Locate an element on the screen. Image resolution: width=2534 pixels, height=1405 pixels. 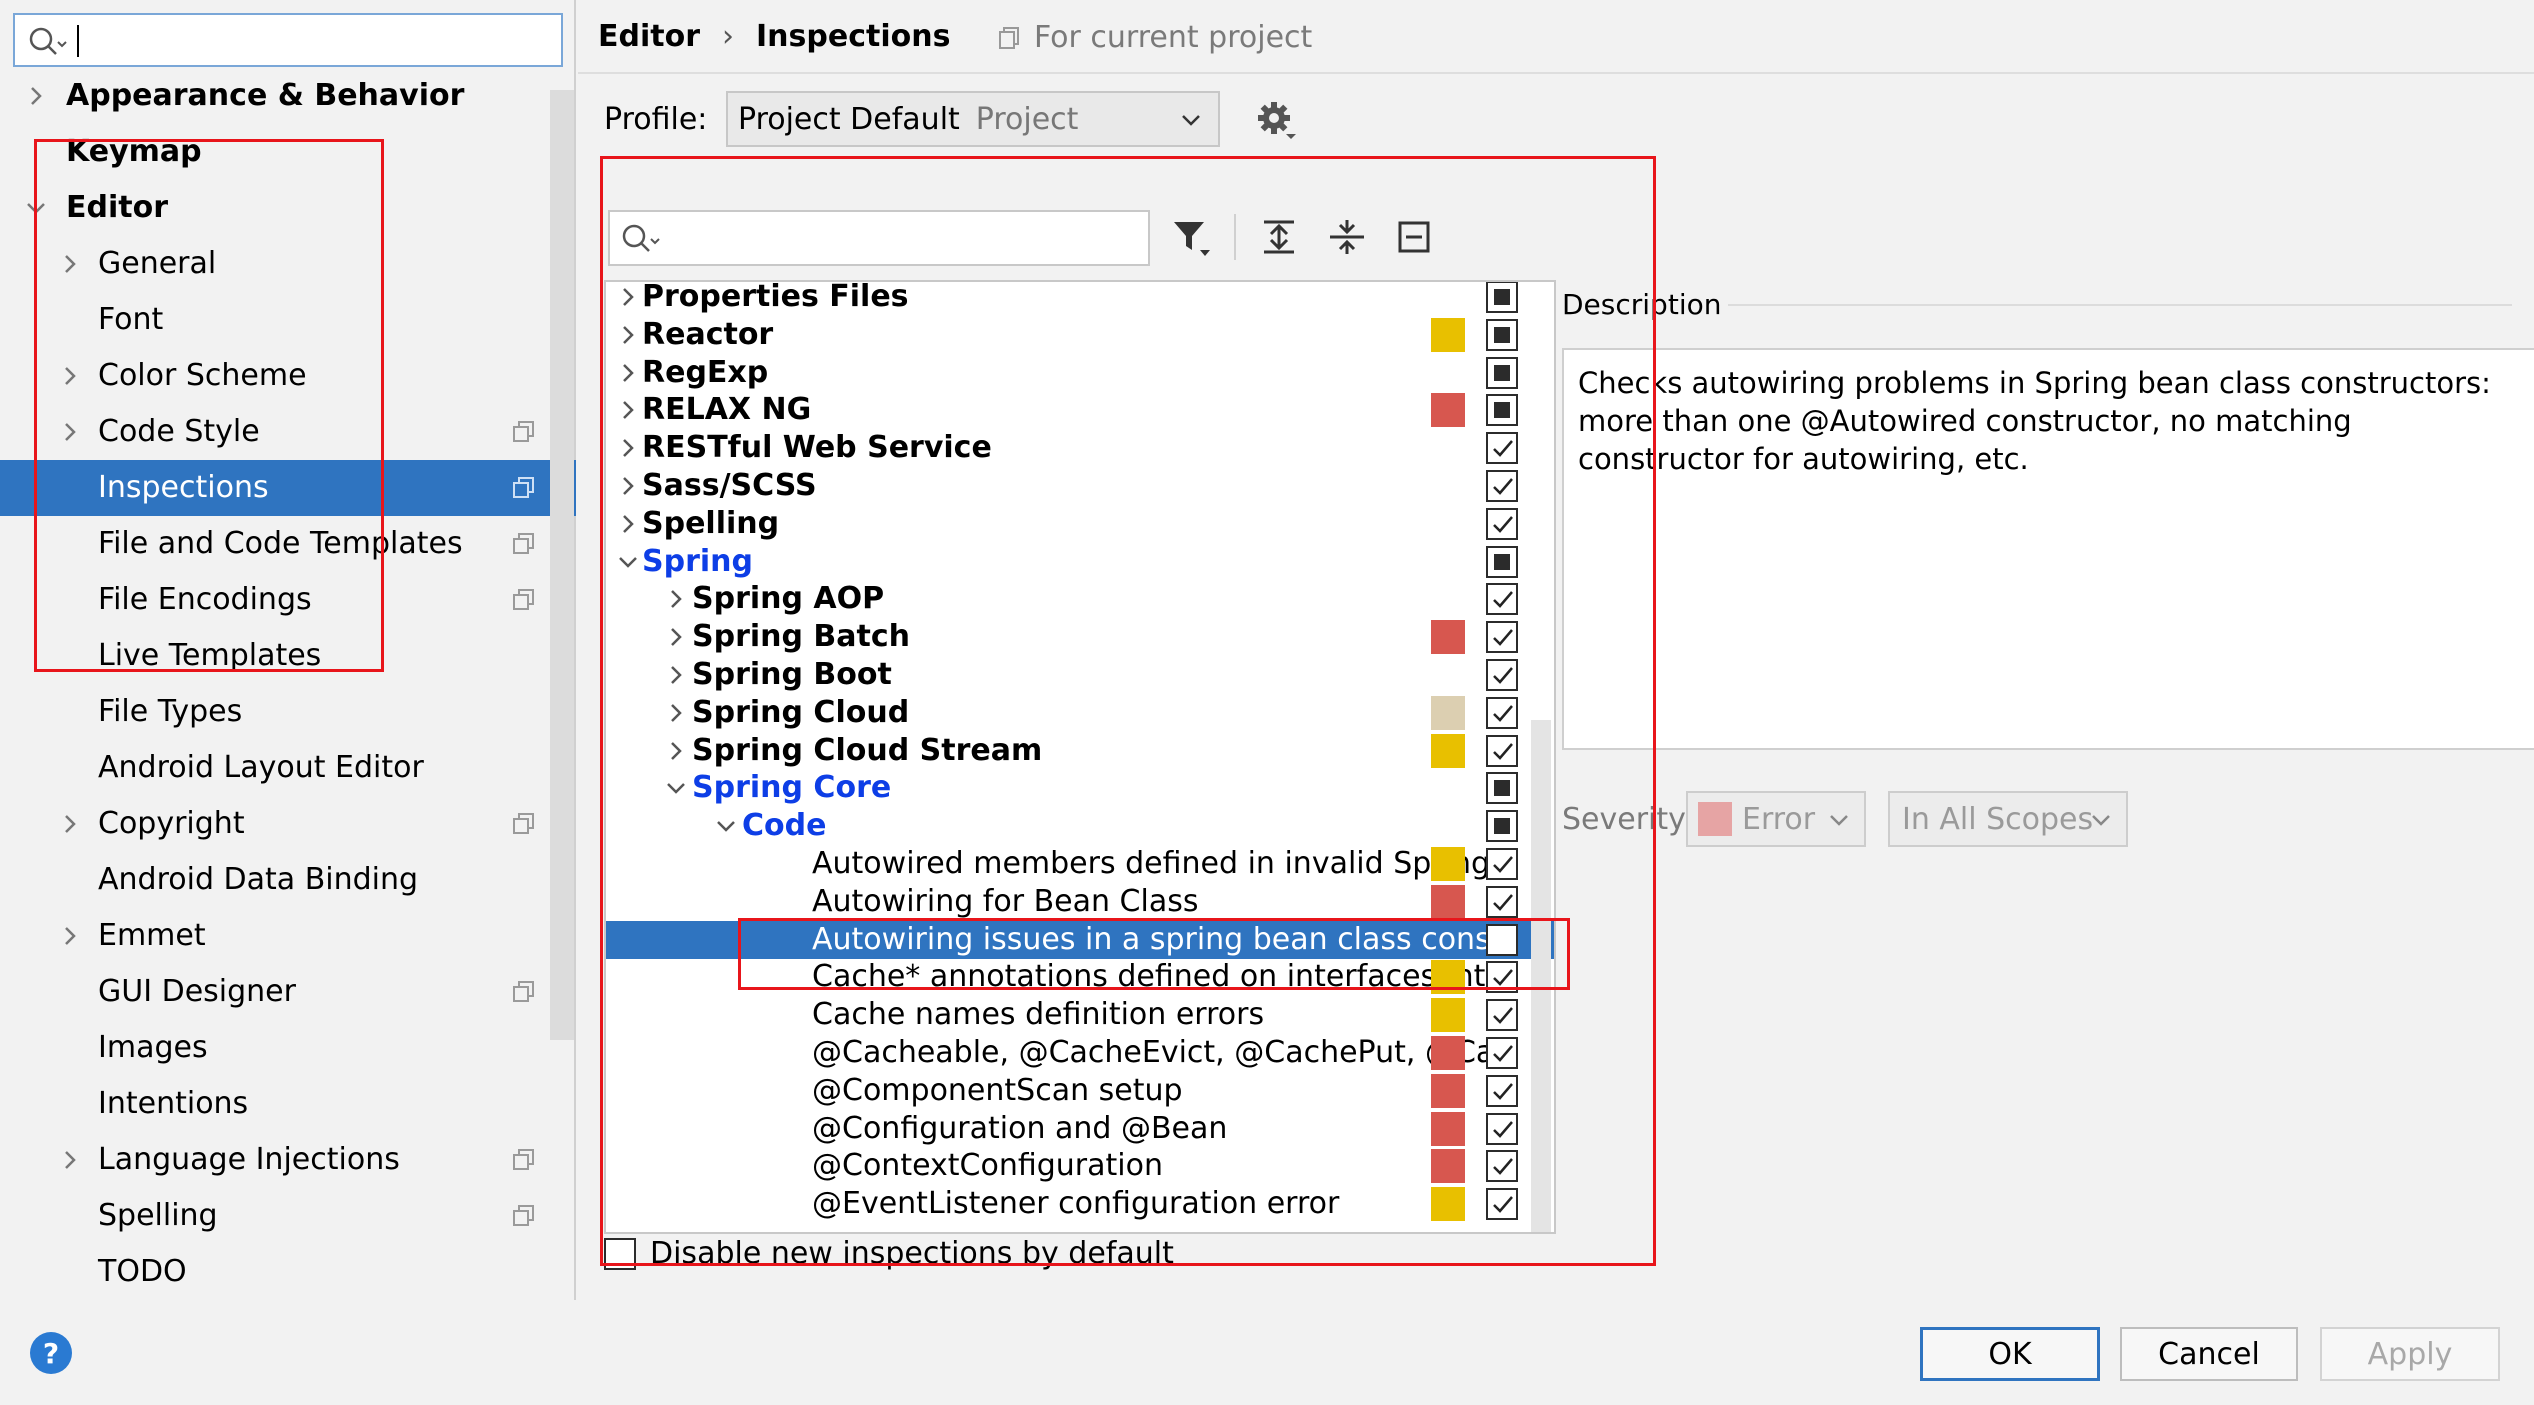
sidebar-item-label: Language Injections is located at coordinates (249, 1159).